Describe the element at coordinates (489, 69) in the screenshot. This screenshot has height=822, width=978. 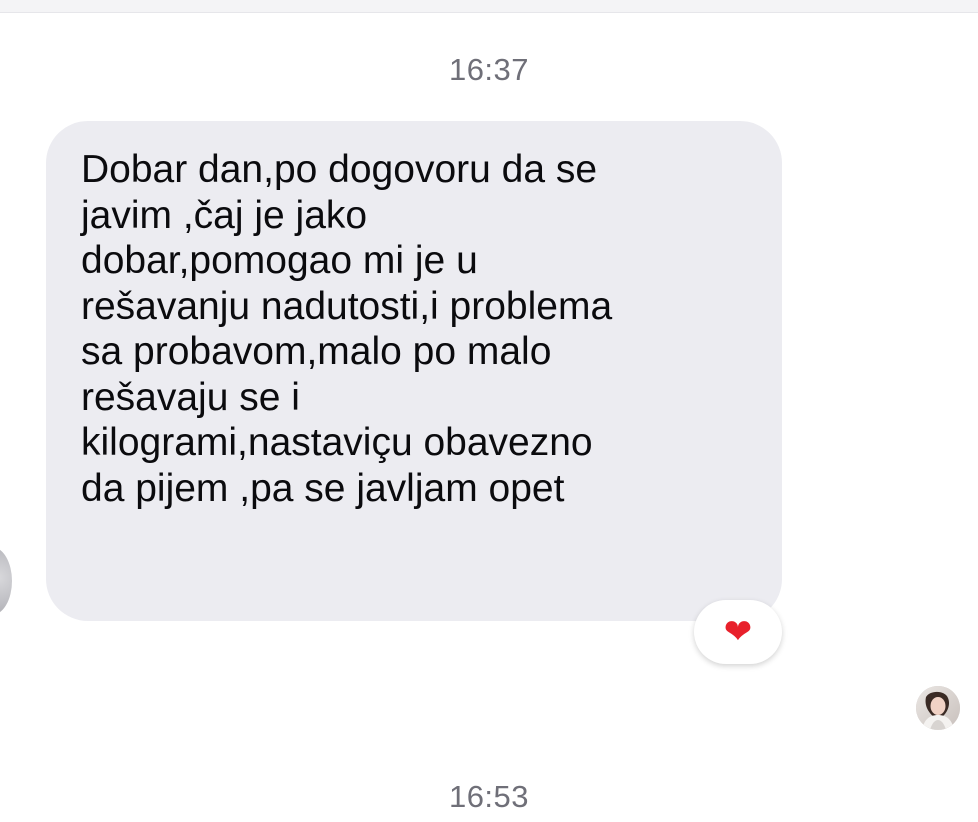
I see `timestamp-1: 16:37` at that location.